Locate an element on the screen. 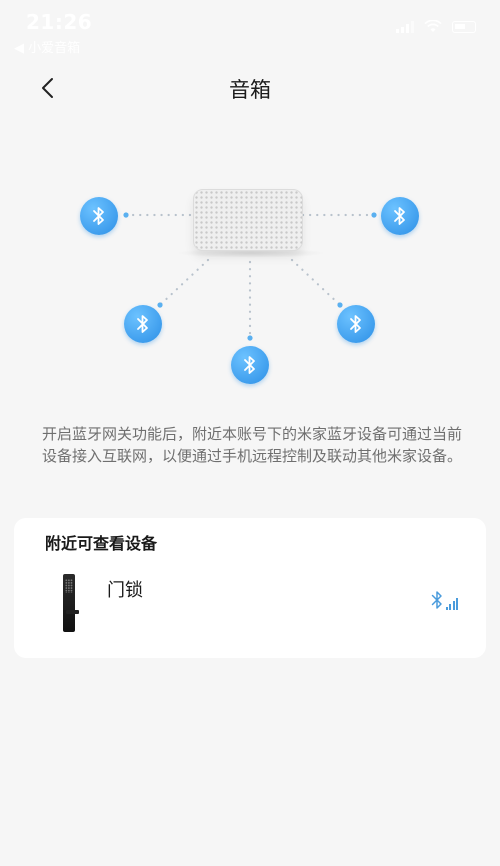  bluetooth-node-bottom is located at coordinates (250, 365).